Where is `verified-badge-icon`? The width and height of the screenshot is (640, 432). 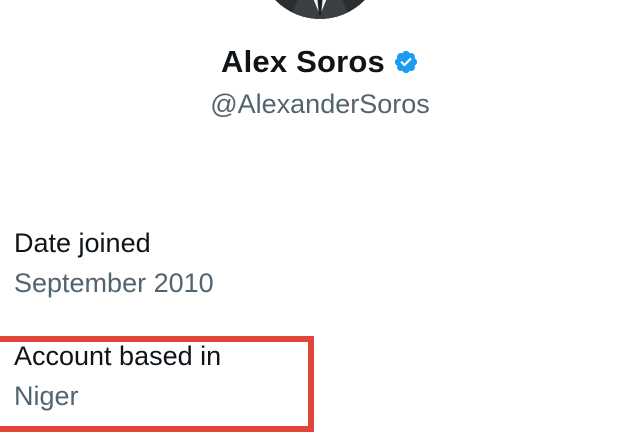 verified-badge-icon is located at coordinates (406, 62).